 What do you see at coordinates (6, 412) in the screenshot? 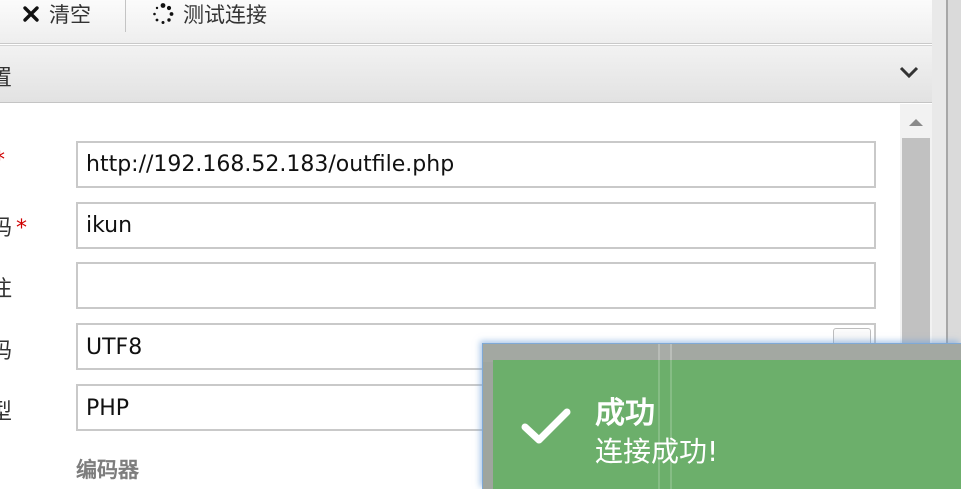
I see `type-label: 型` at bounding box center [6, 412].